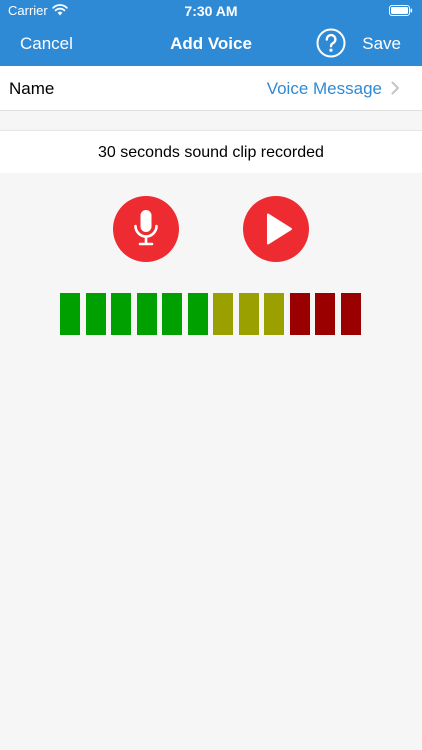 The height and width of the screenshot is (750, 422). I want to click on level-meter, so click(211, 314).